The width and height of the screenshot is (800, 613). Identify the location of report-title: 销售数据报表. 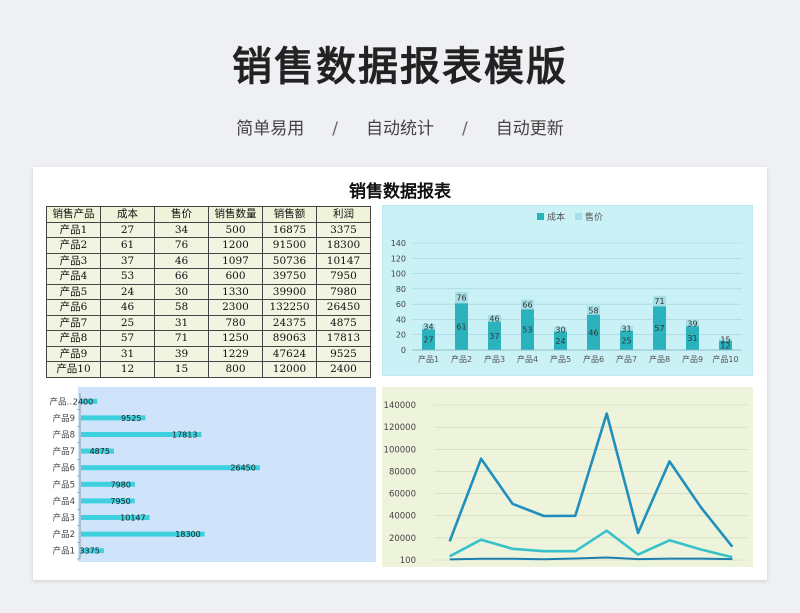
(400, 192).